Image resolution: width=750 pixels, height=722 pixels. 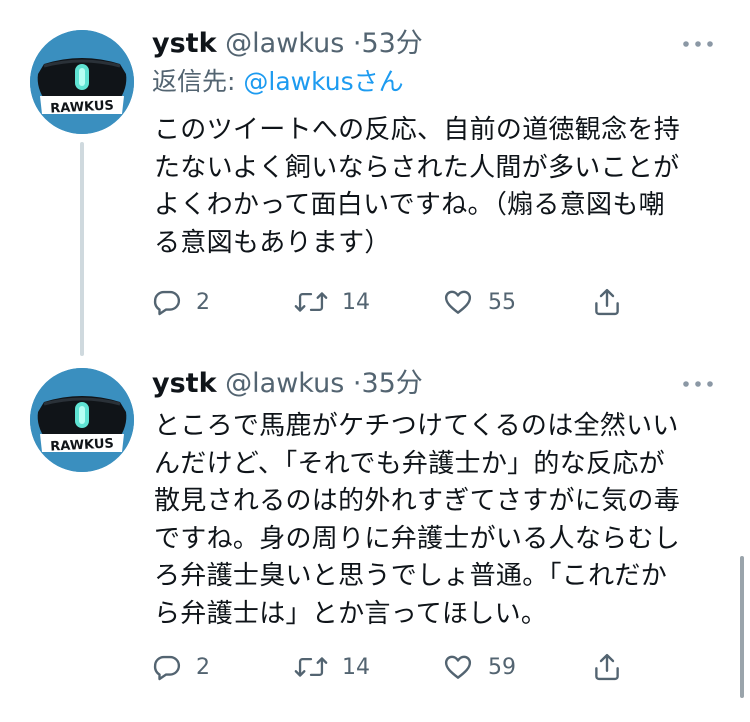 I want to click on tweet-text-line: 散見されるのは的外れすぎてさすがに気の毒, so click(x=417, y=501).